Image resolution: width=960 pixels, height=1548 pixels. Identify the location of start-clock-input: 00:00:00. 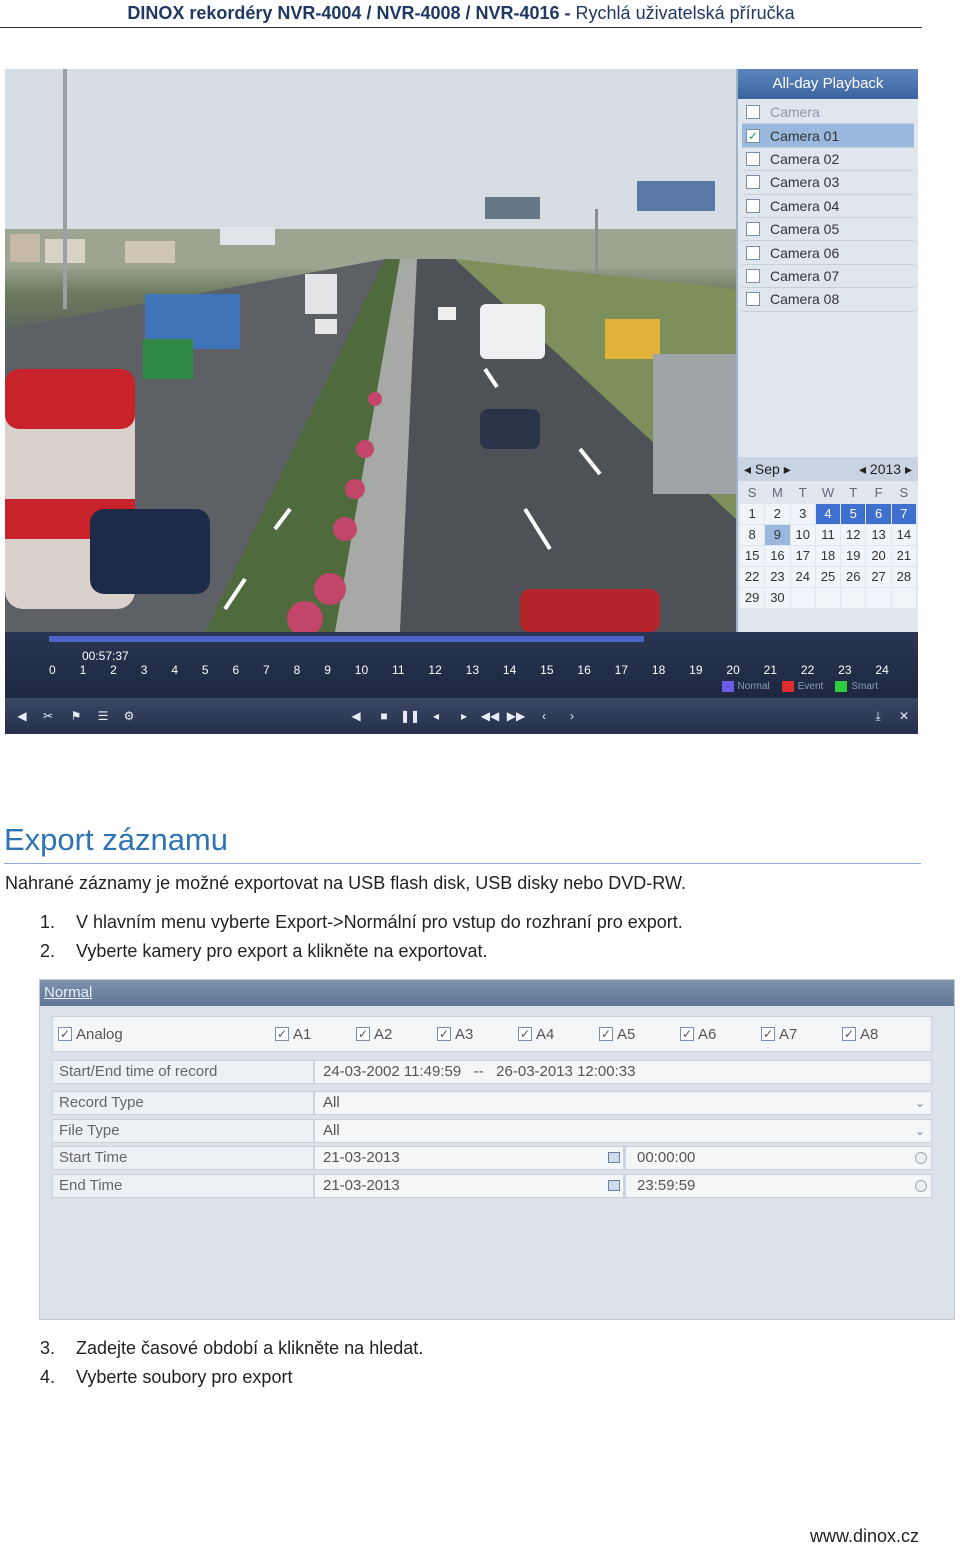
(663, 1158).